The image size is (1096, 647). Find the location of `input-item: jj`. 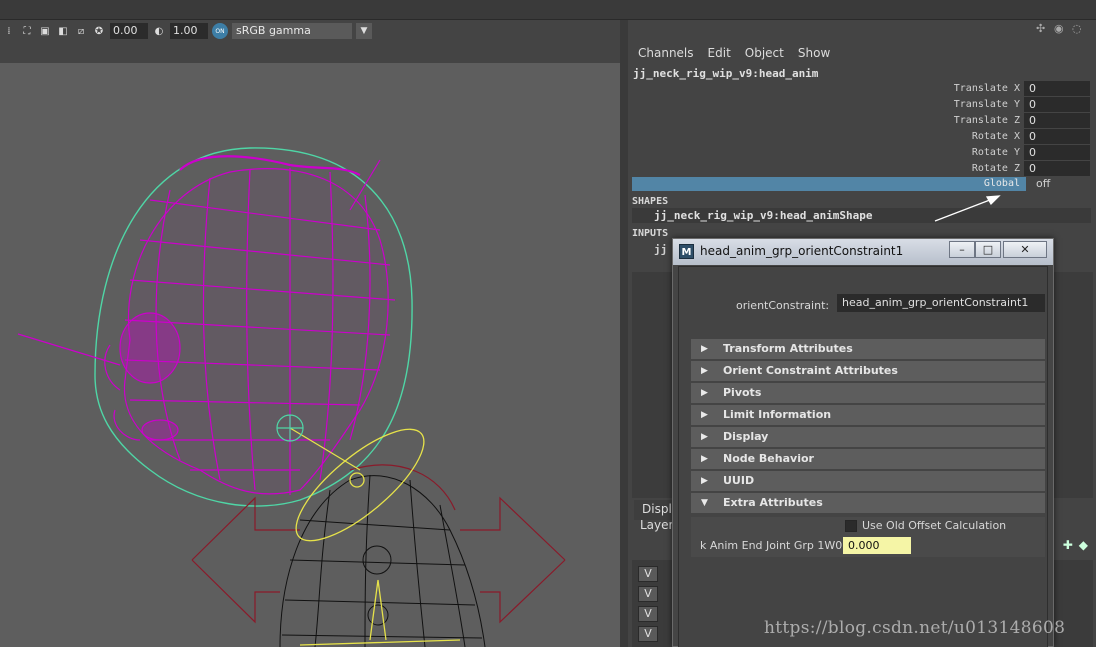

input-item: jj is located at coordinates (660, 249).